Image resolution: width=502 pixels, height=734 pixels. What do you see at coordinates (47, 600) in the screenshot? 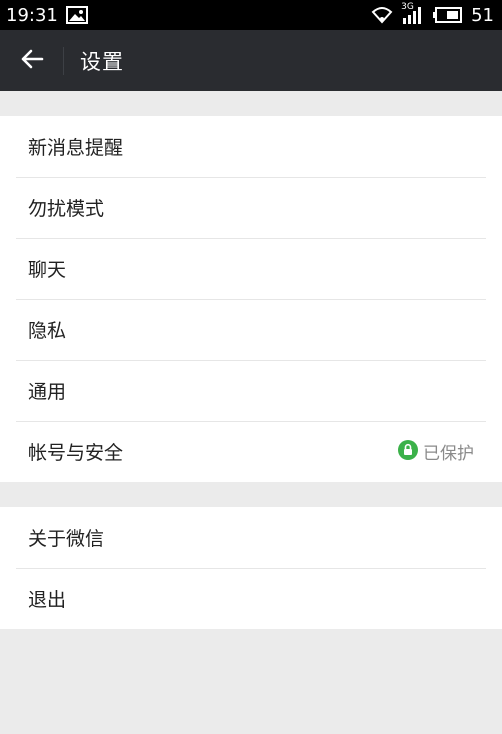
I see `settings-item-label: 退出` at bounding box center [47, 600].